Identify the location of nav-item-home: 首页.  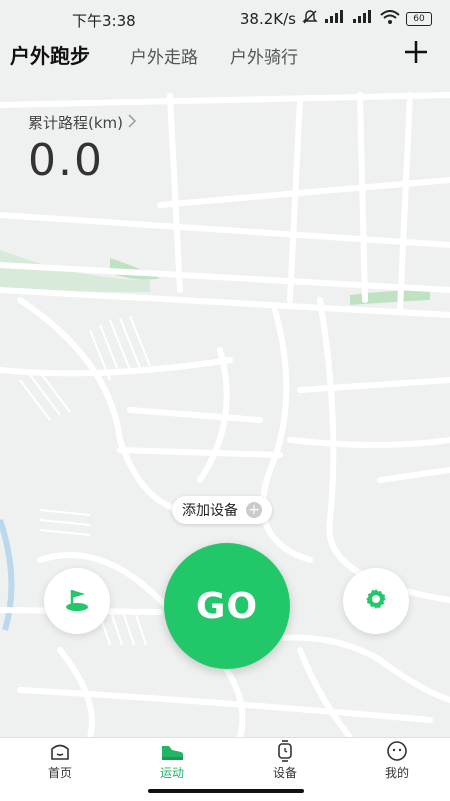
(60, 760).